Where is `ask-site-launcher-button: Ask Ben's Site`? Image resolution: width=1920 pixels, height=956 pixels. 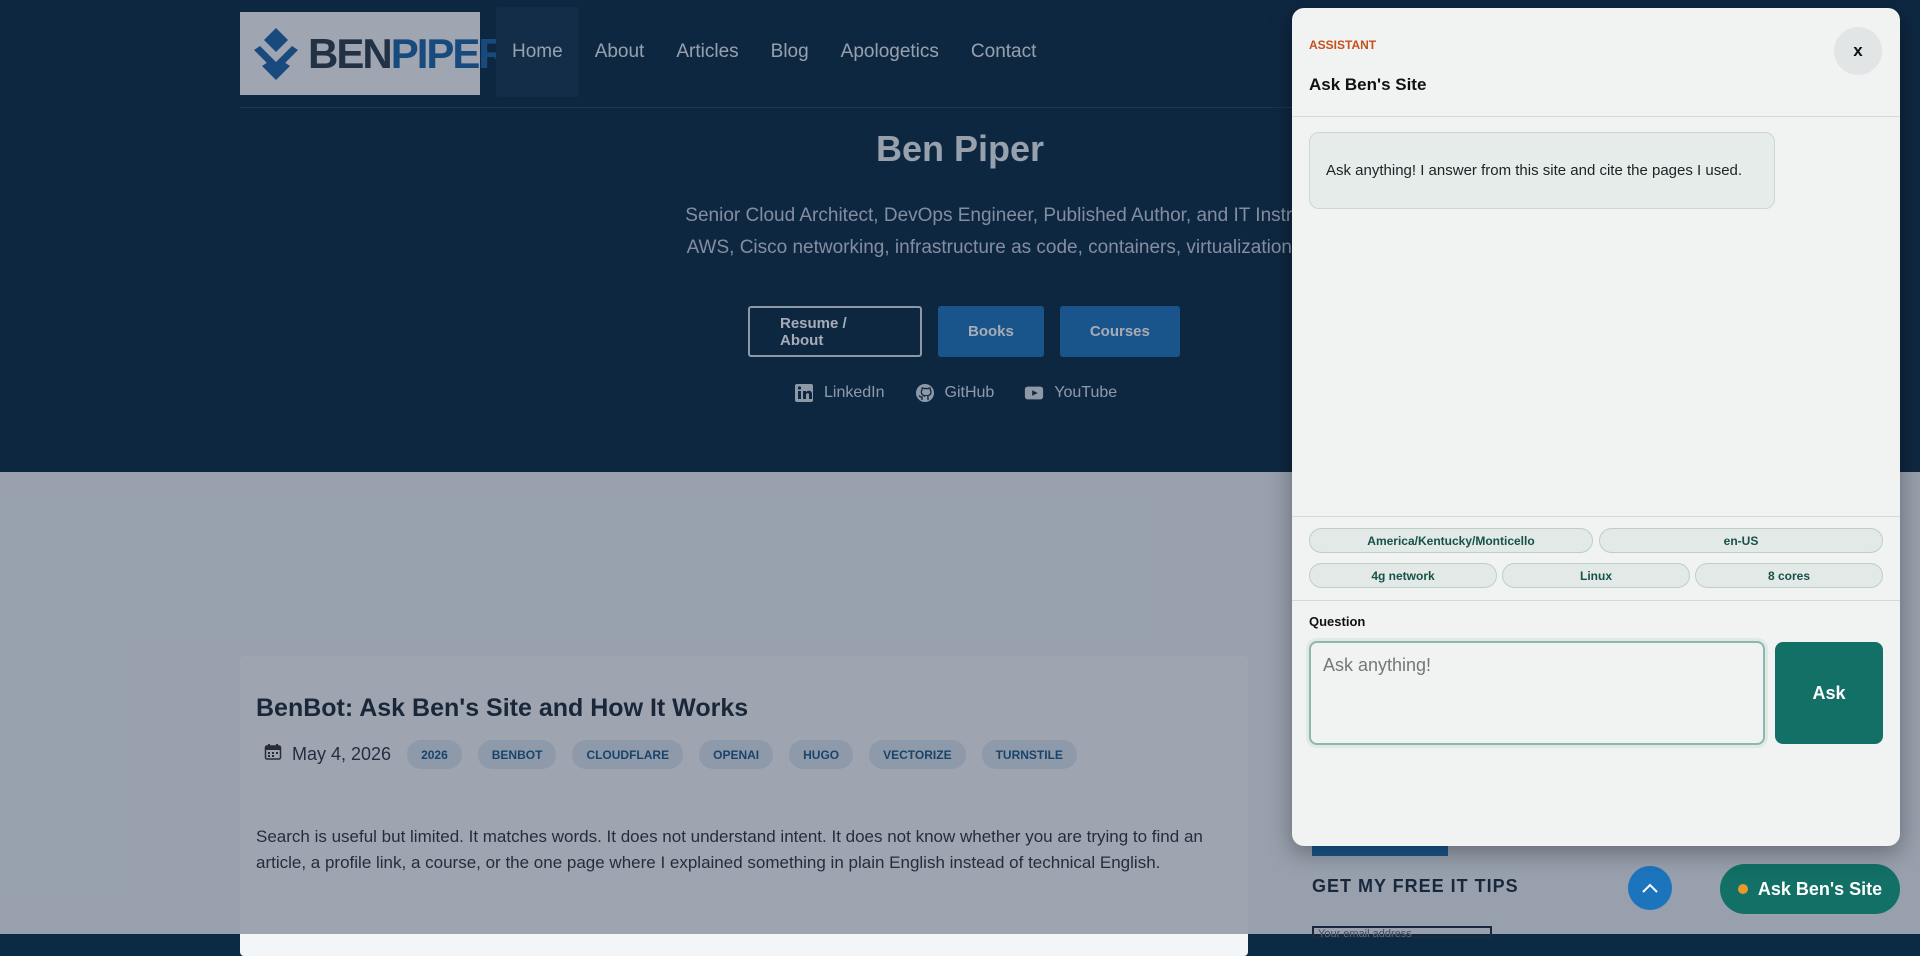 ask-site-launcher-button: Ask Ben's Site is located at coordinates (1810, 889).